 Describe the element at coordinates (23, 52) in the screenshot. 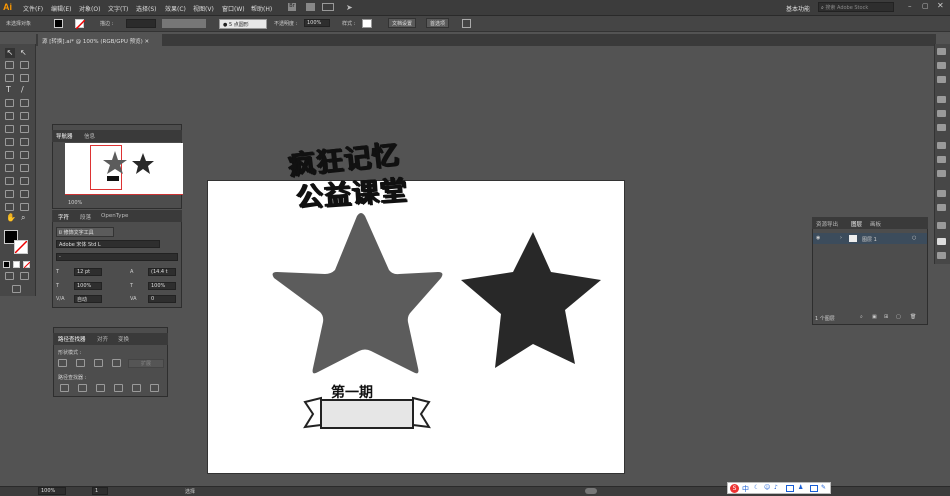

I see `direct-selection-tool-icon: ↖` at that location.